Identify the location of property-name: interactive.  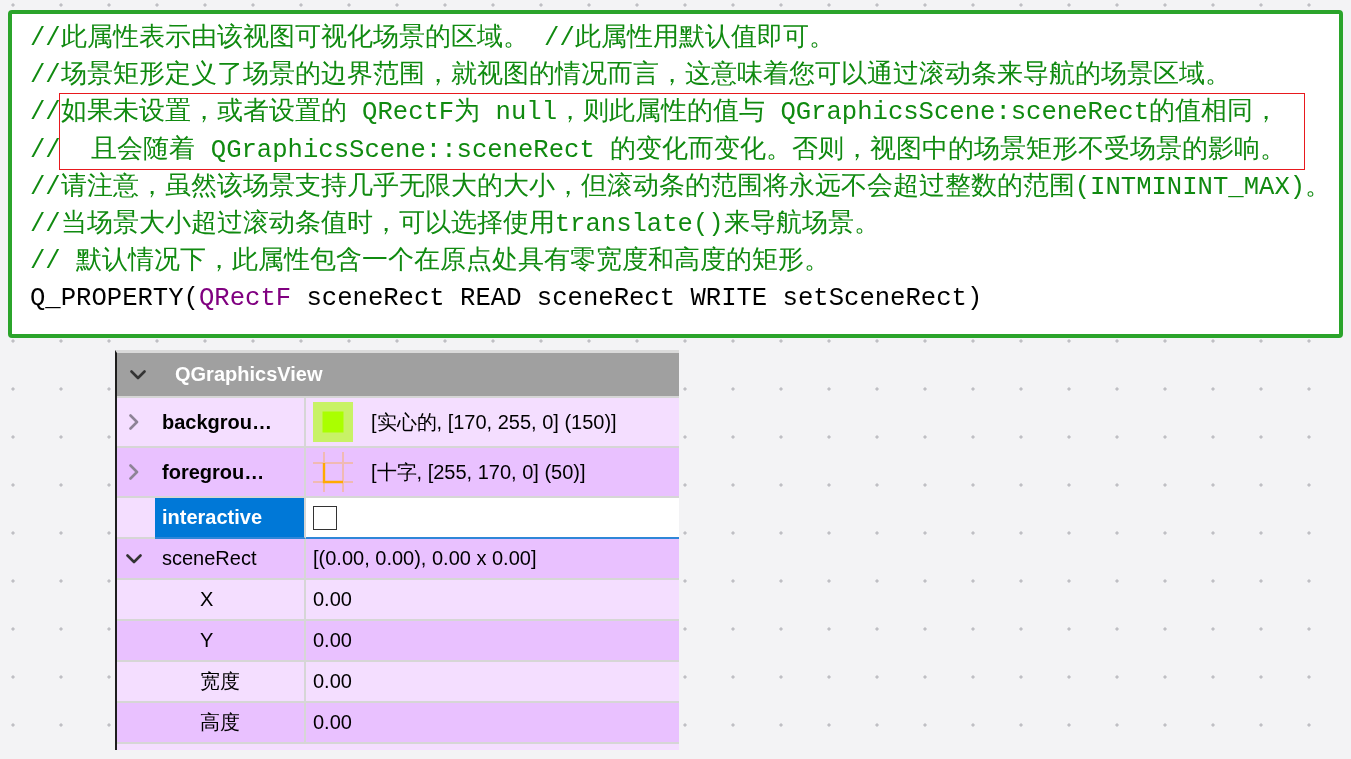
(230, 518).